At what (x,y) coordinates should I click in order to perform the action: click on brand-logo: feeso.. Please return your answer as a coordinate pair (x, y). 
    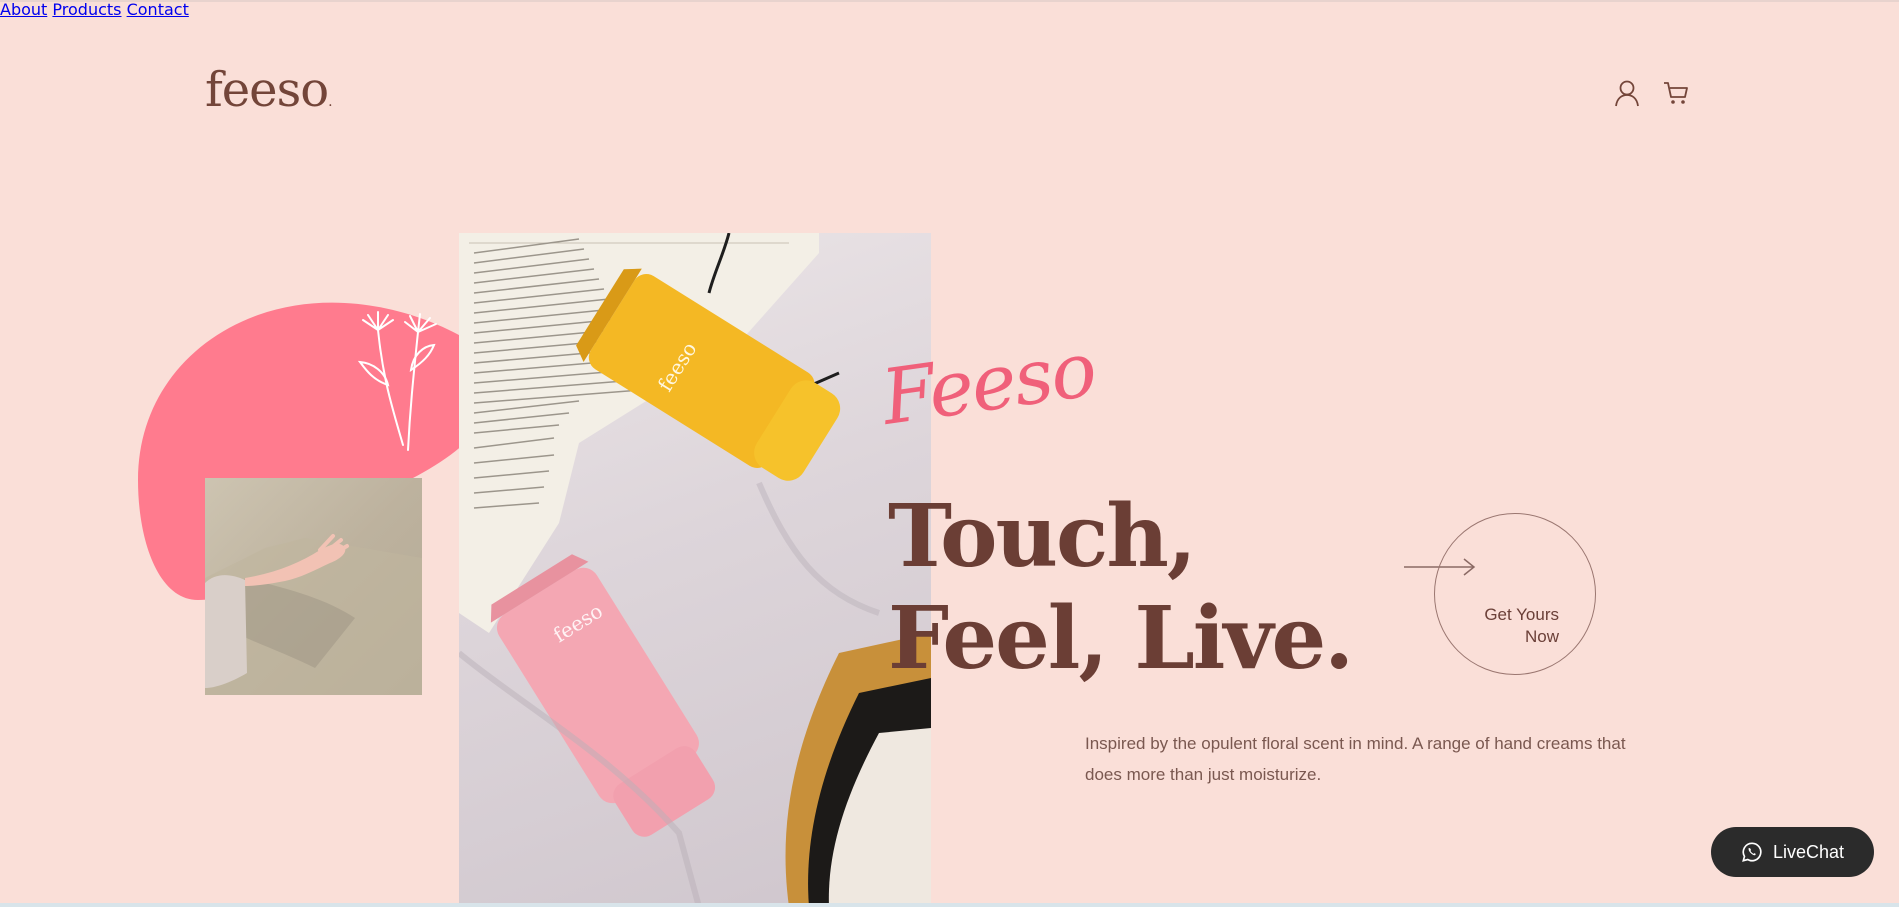
    Looking at the image, I should click on (269, 90).